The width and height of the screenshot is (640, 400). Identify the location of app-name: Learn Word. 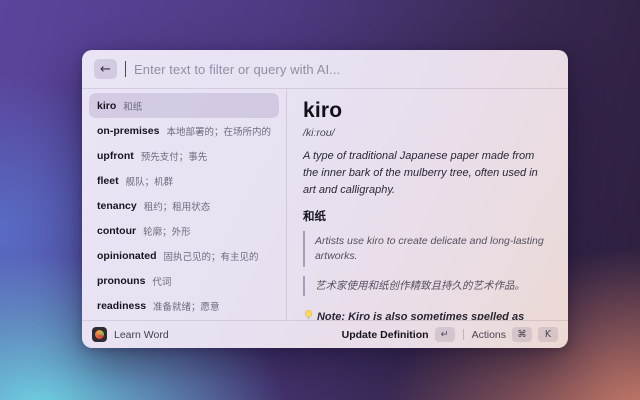
(141, 334).